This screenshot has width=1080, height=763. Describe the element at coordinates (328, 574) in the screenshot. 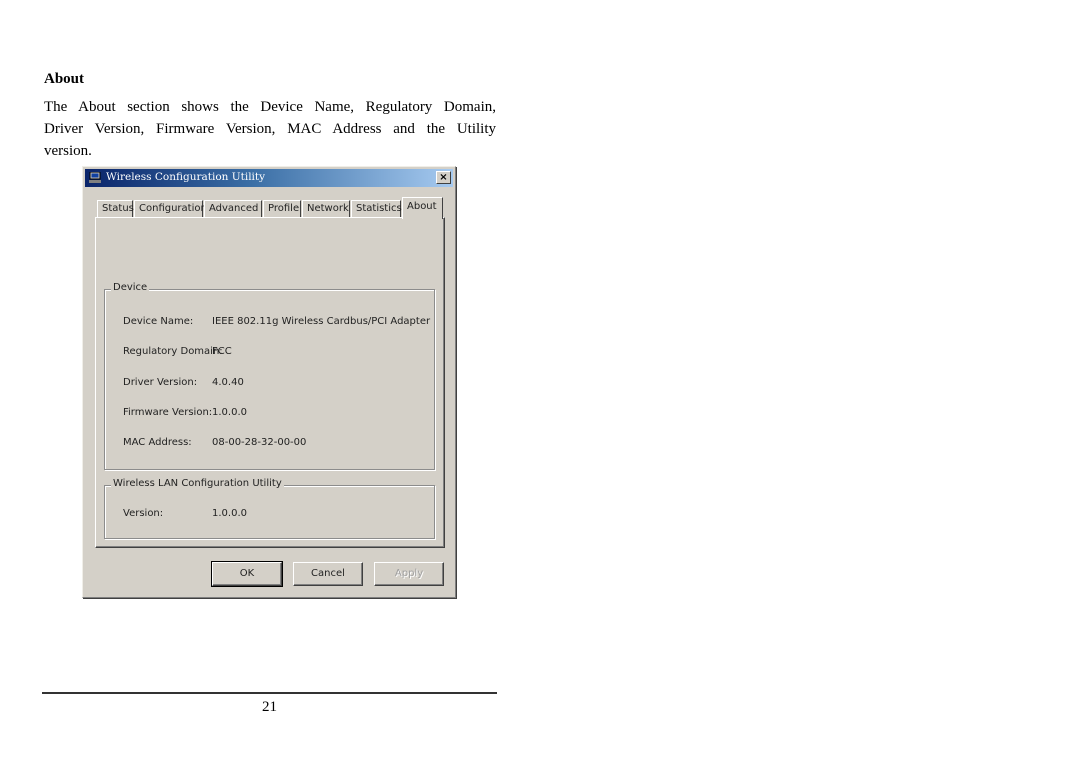

I see `cancel-button: Cancel` at that location.